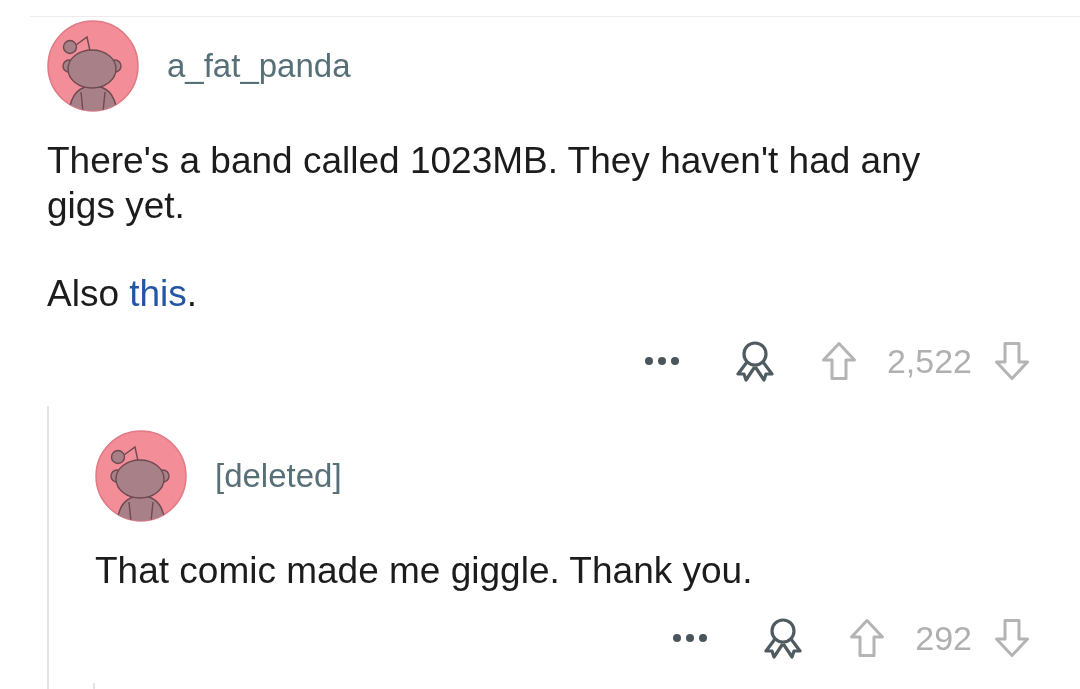 The width and height of the screenshot is (1080, 689). What do you see at coordinates (259, 66) in the screenshot?
I see `username: a_fat_panda` at bounding box center [259, 66].